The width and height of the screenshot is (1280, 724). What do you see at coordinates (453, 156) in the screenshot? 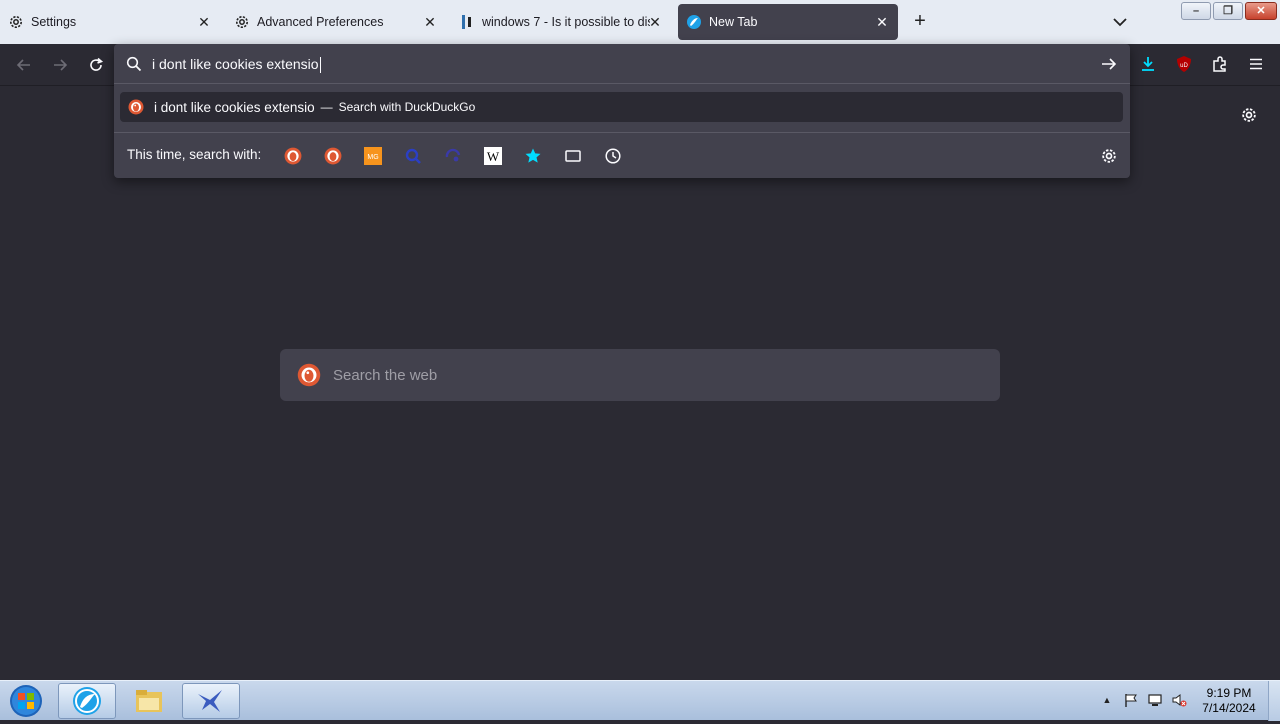
I see `search-engine-dark-icon` at bounding box center [453, 156].